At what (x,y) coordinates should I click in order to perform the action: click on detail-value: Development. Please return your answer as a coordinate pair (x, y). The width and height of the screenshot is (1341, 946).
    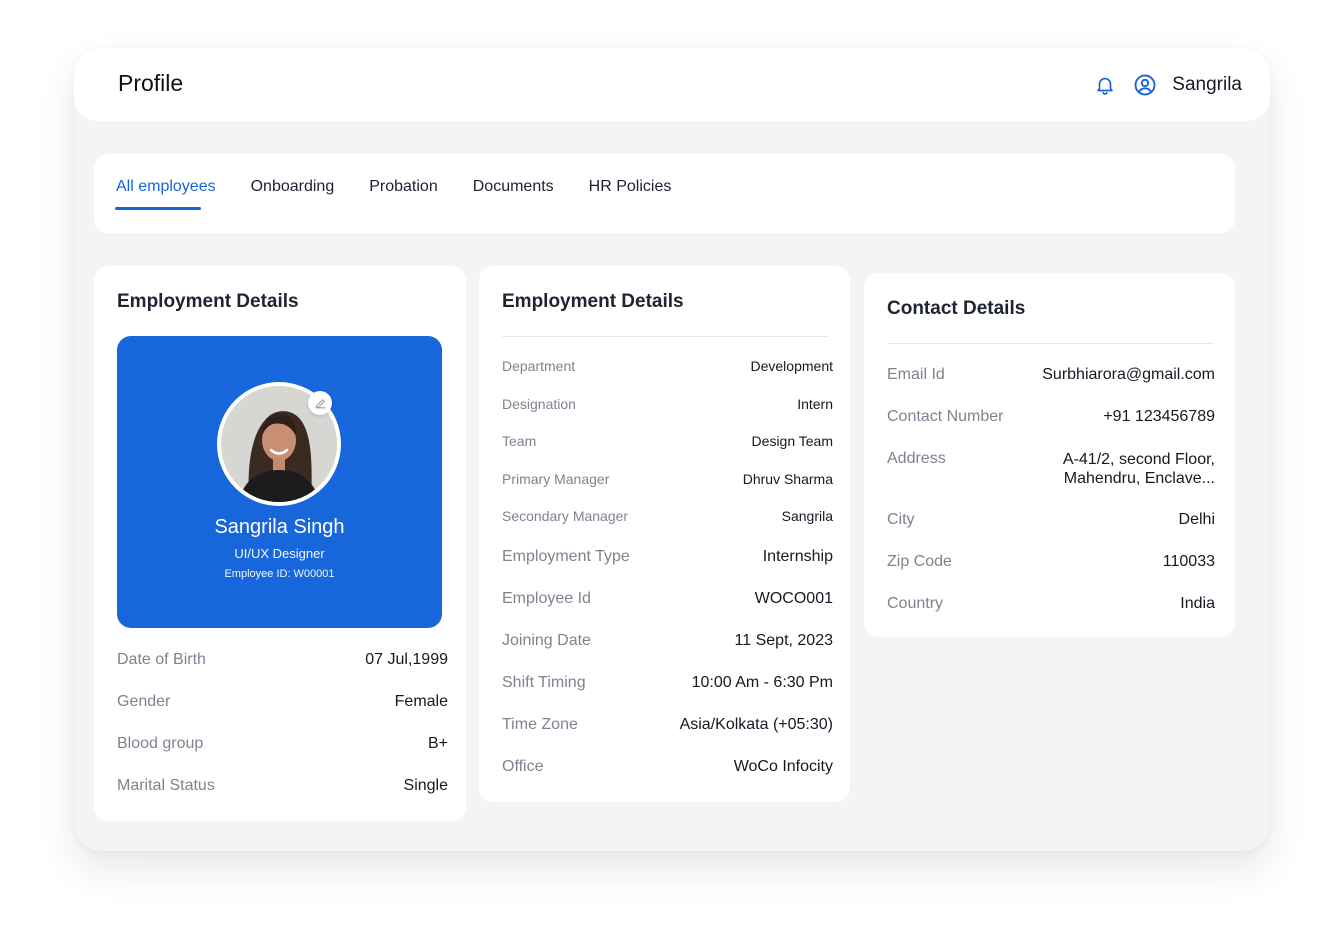
    Looking at the image, I should click on (792, 366).